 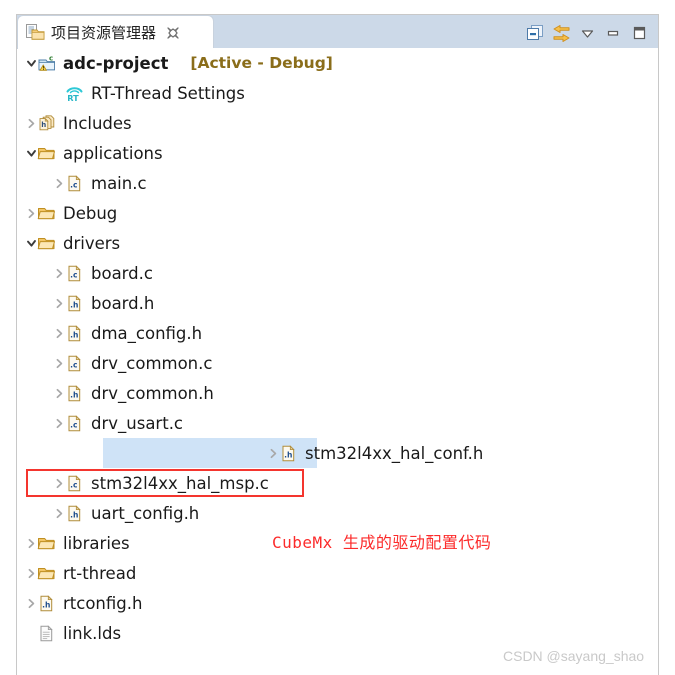 What do you see at coordinates (180, 483) in the screenshot?
I see `tree-row-label: stm32l4xx_hal_msp.c` at bounding box center [180, 483].